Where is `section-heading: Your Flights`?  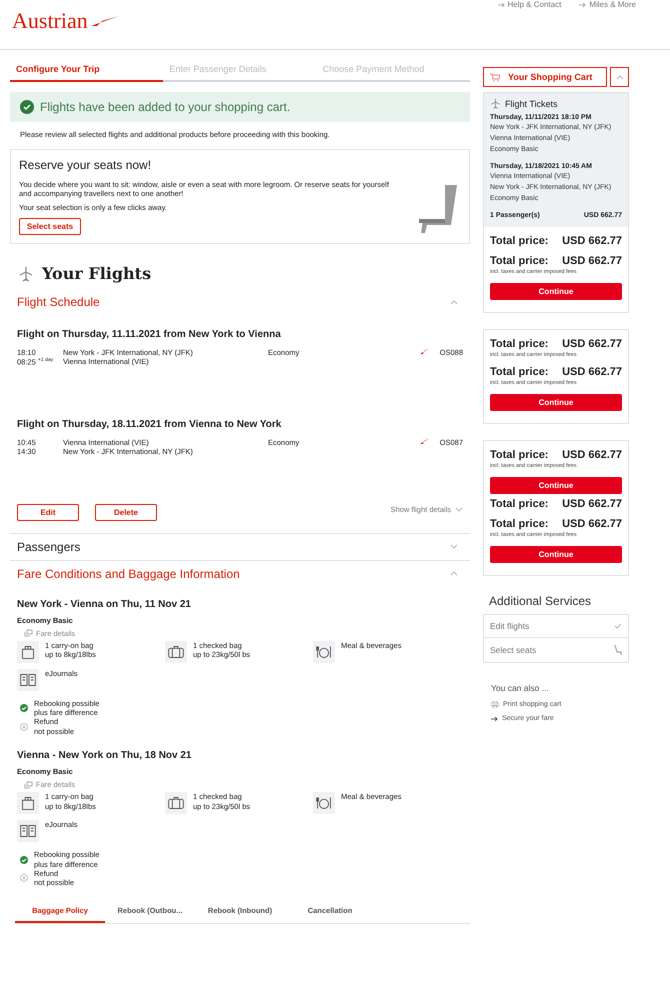 section-heading: Your Flights is located at coordinates (97, 274).